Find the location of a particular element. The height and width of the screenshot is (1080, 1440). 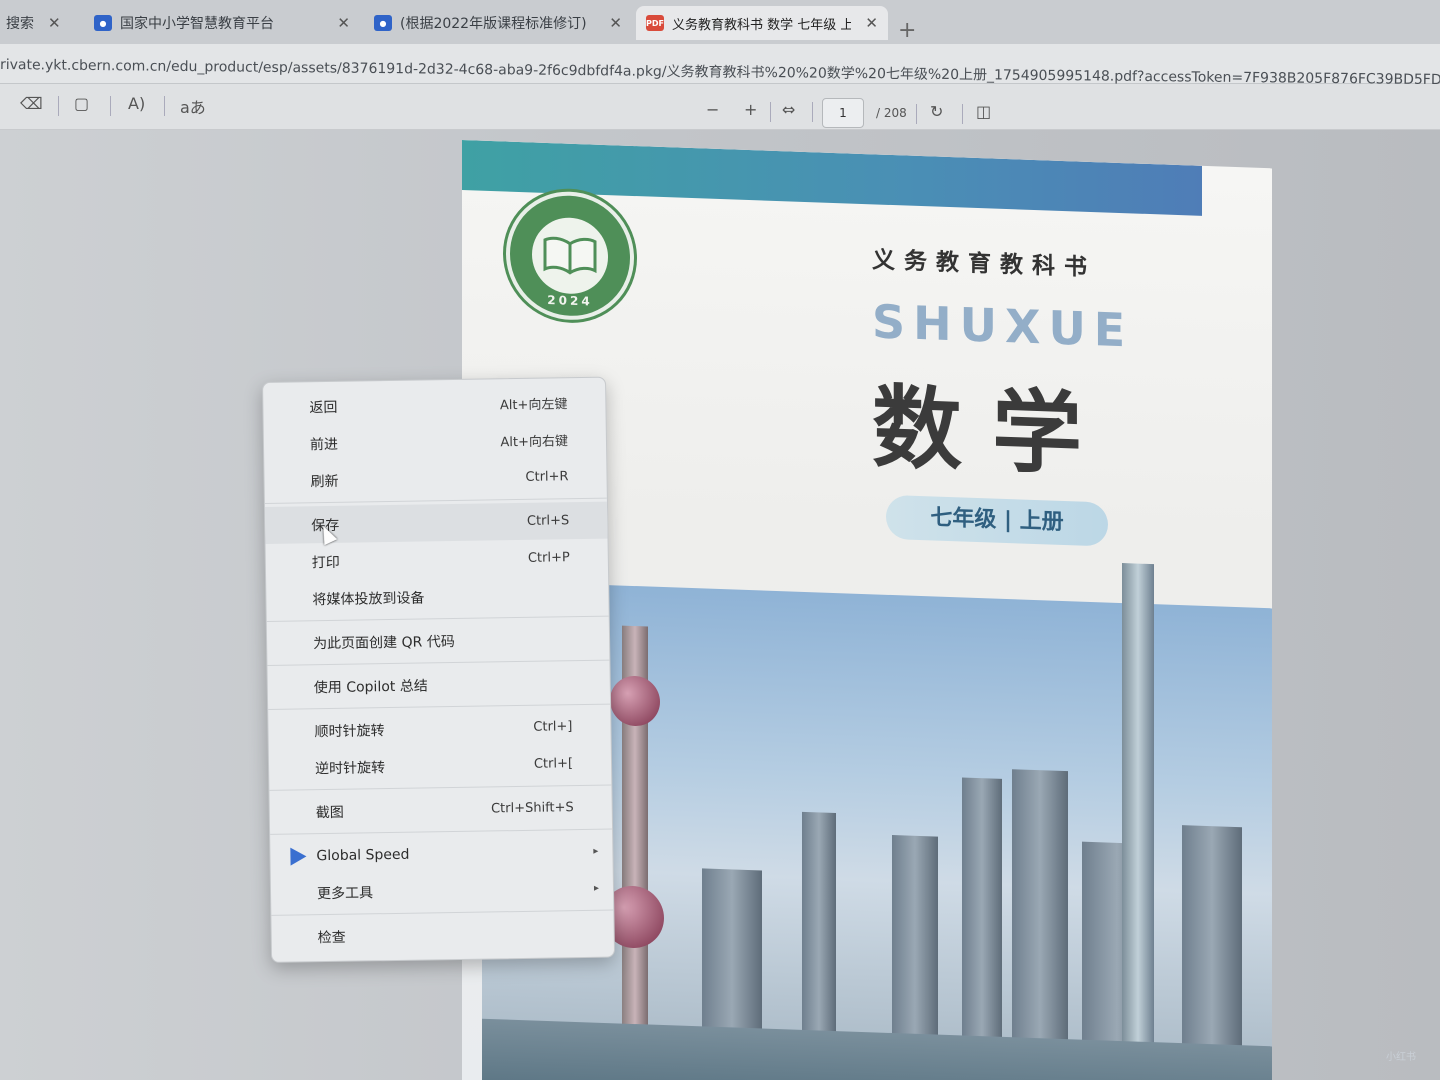

page-total: / 208 is located at coordinates (891, 113).